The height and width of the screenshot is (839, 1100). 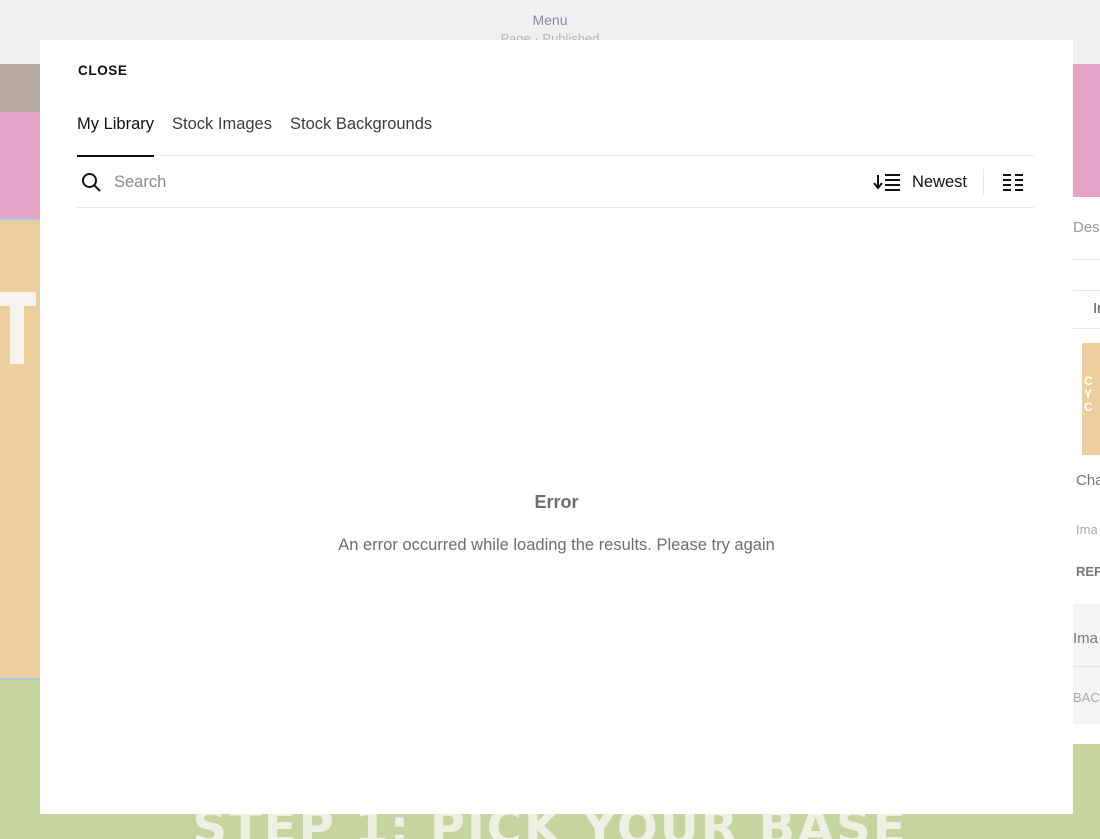 I want to click on side-panel-pink-block, so click(x=1086, y=130).